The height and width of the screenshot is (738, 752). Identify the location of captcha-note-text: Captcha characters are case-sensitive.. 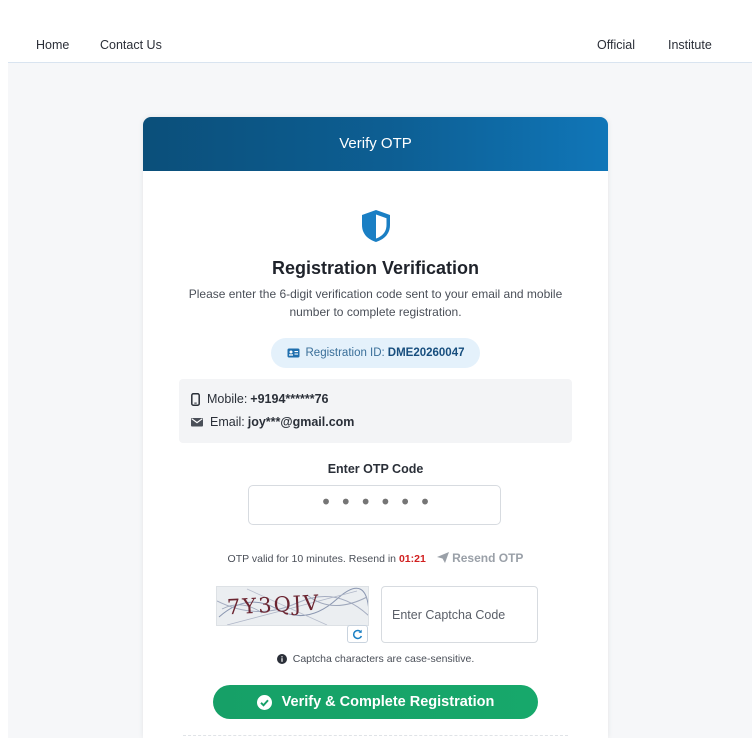
(383, 659).